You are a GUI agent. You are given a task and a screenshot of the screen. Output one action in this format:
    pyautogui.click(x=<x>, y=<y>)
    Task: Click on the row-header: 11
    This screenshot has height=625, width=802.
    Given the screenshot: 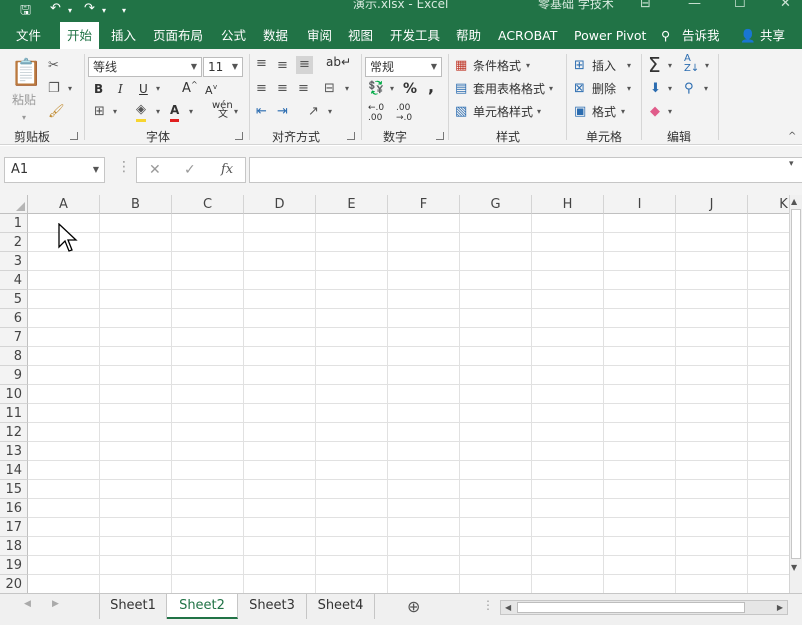 What is the action you would take?
    pyautogui.click(x=14, y=413)
    